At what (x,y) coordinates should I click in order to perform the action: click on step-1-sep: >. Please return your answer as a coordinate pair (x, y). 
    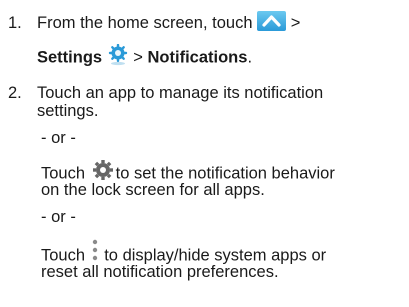
    Looking at the image, I should click on (138, 57).